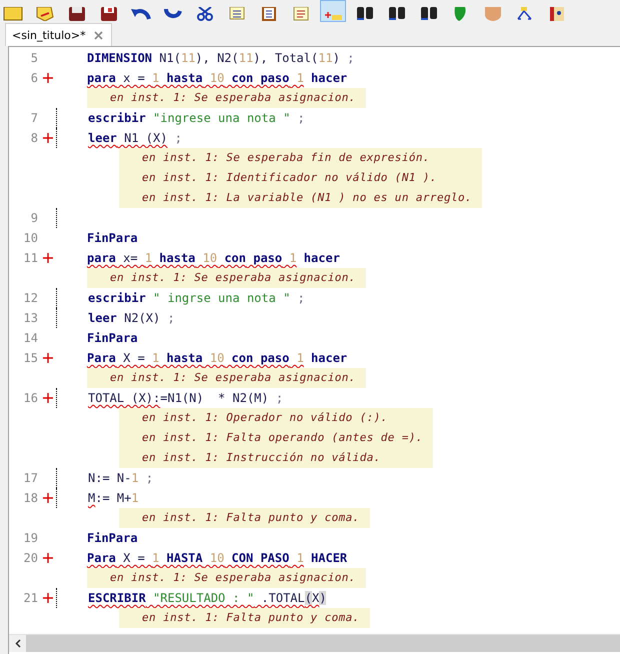 Image resolution: width=620 pixels, height=654 pixels. Describe the element at coordinates (286, 158) in the screenshot. I see `error-message: en inst. 1: Se esperaba fin de expresión.` at that location.